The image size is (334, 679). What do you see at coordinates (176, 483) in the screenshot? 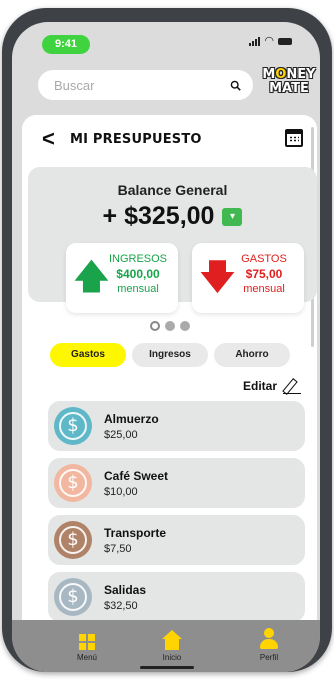
I see `list-item: $ Café Sweet $10,00` at bounding box center [176, 483].